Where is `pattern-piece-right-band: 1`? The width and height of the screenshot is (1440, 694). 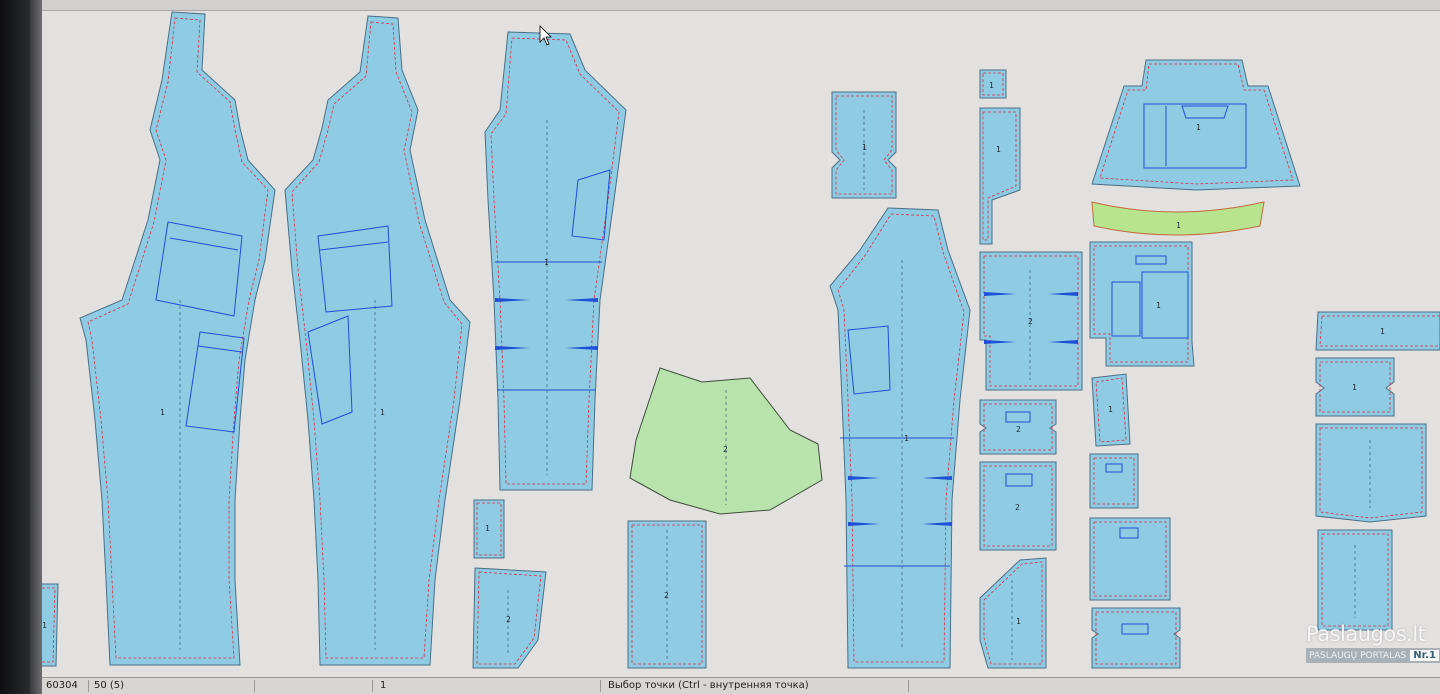 pattern-piece-right-band: 1 is located at coordinates (1377, 331).